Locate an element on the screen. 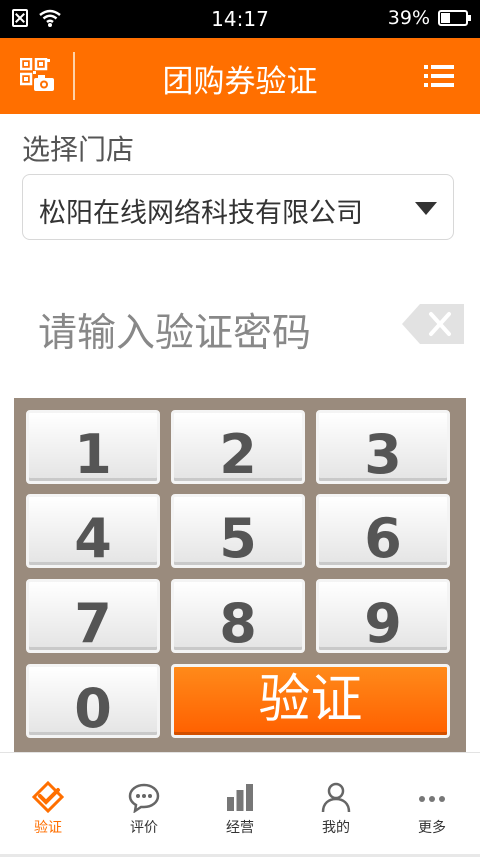 Image resolution: width=480 pixels, height=858 pixels. tab-mine: 我的 is located at coordinates (336, 805).